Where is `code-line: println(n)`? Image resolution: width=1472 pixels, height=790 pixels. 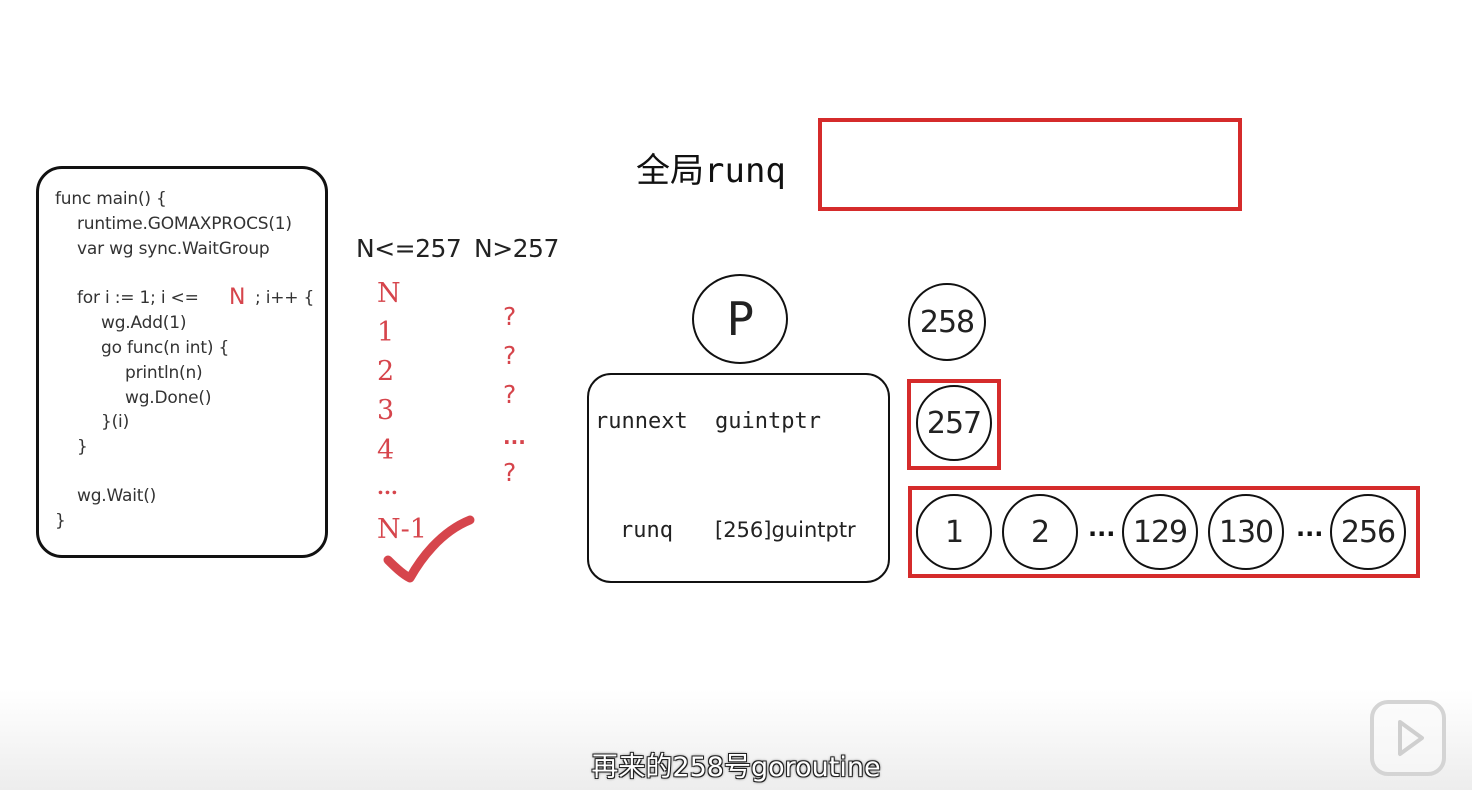
code-line: println(n) is located at coordinates (164, 373).